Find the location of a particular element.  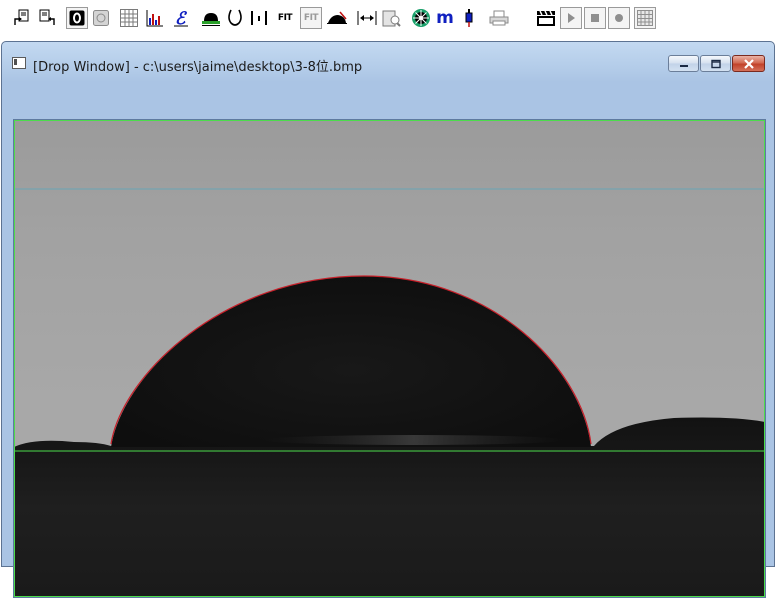

script-e-icon: ℰ is located at coordinates (181, 18).